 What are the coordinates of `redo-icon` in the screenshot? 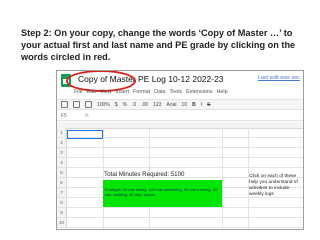 It's located at (76, 104).